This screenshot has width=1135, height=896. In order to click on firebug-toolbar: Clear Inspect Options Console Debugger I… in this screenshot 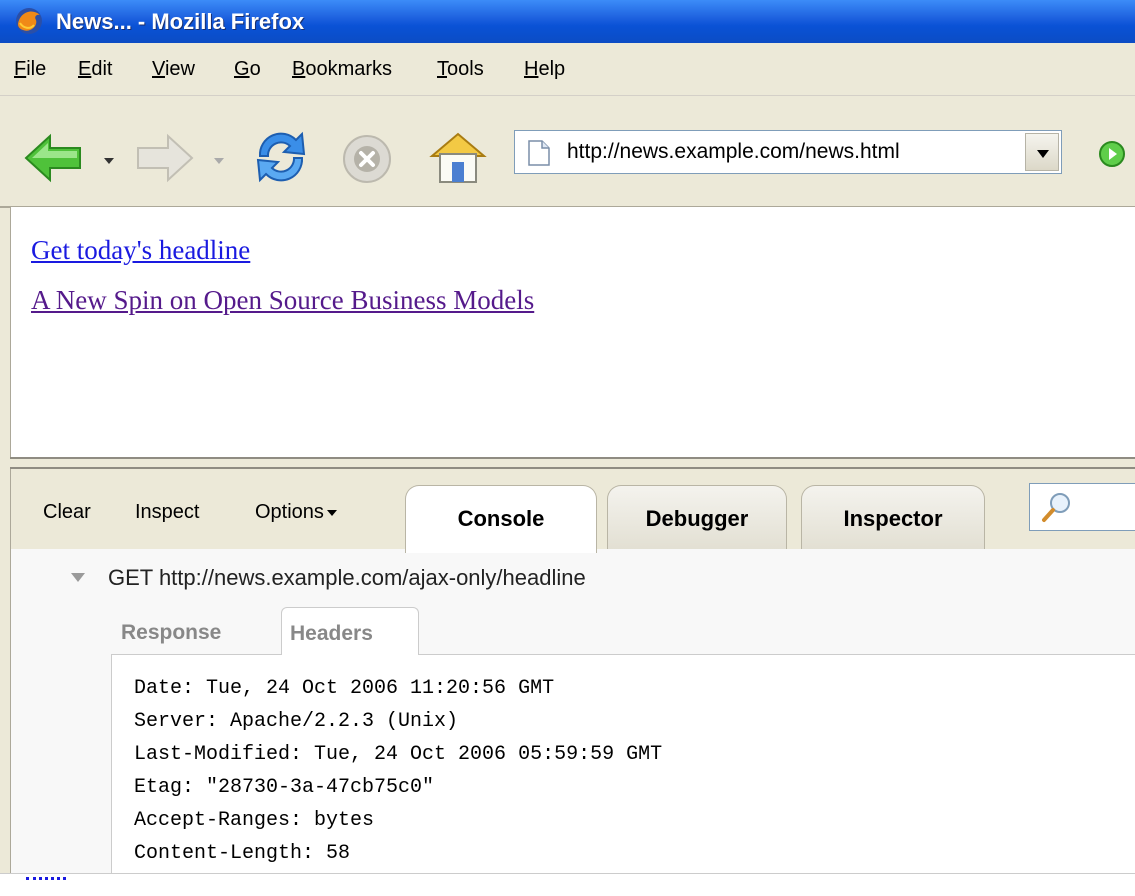, I will do `click(572, 511)`.